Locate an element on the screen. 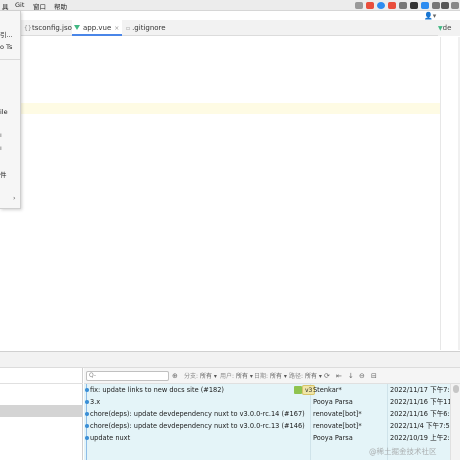 Image resolution: width=460 pixels, height=460 pixels. scrollbar-thumb is located at coordinates (456, 389).